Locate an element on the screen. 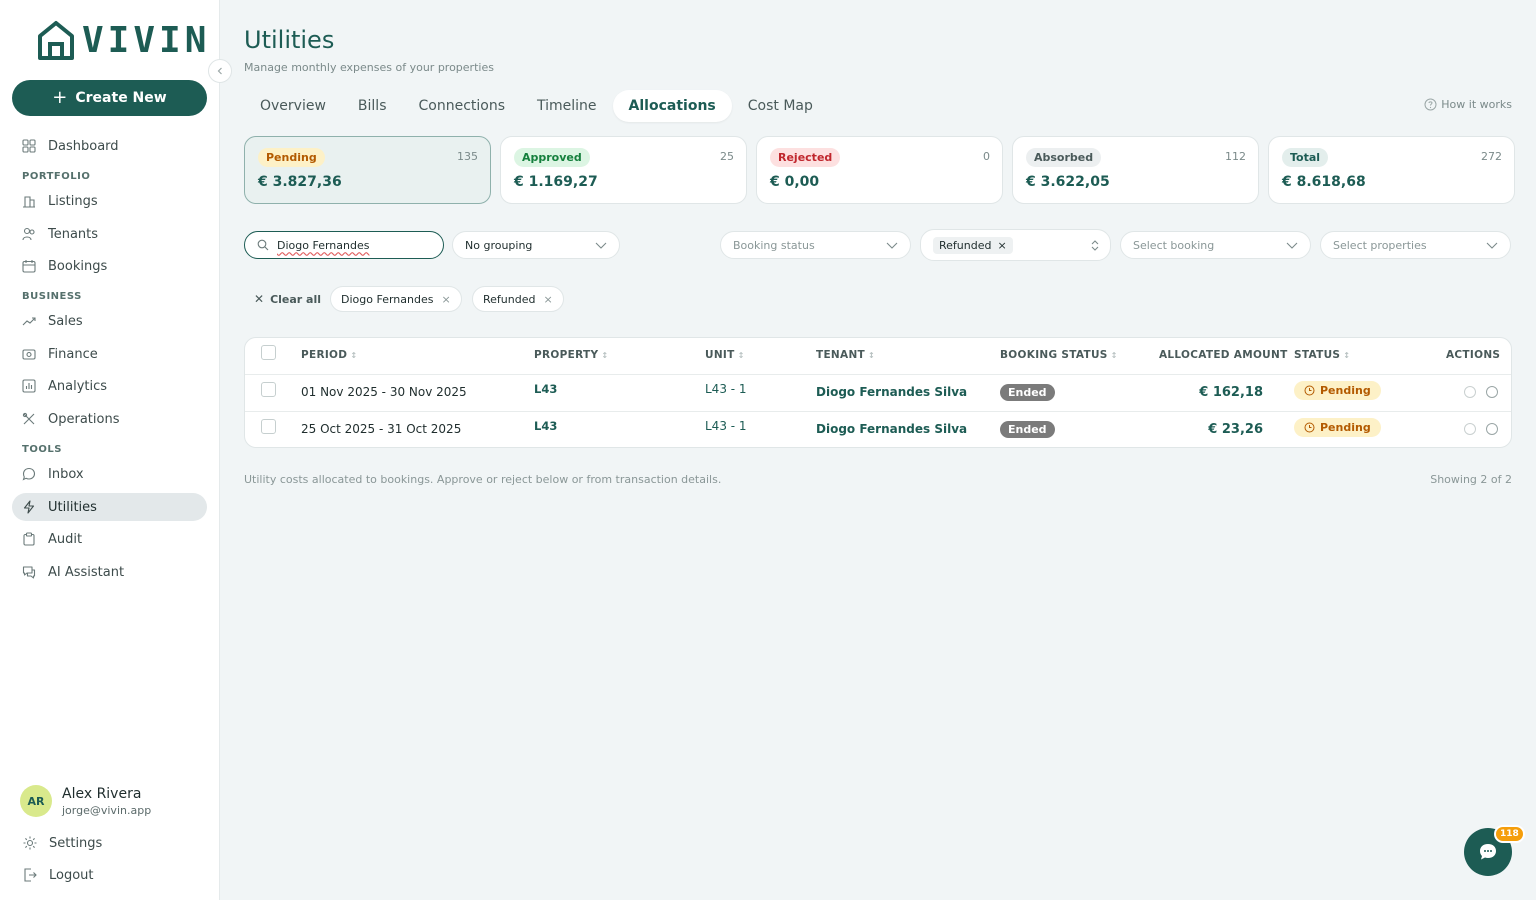  settings-label: Settings is located at coordinates (76, 843).